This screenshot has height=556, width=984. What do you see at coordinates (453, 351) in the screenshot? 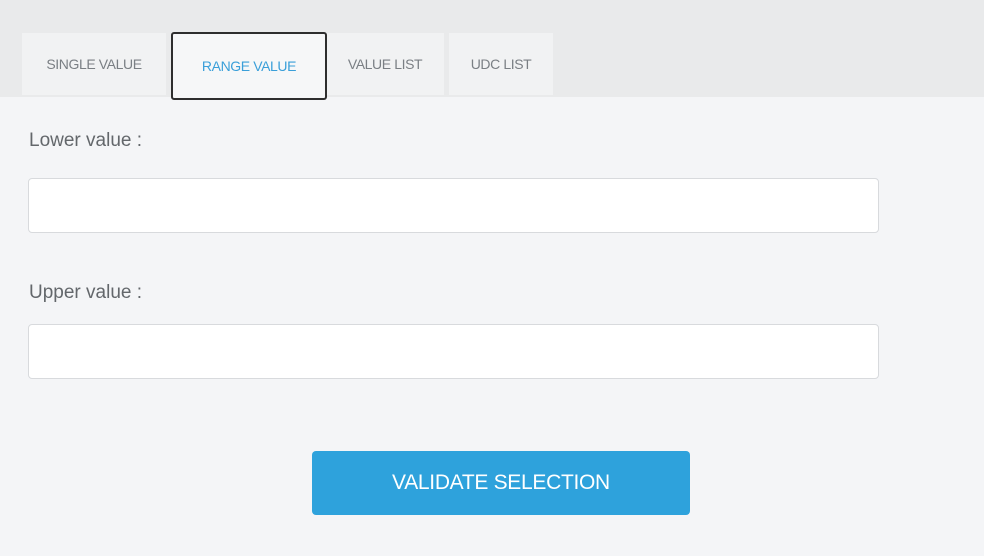
I see `upper-value-input` at bounding box center [453, 351].